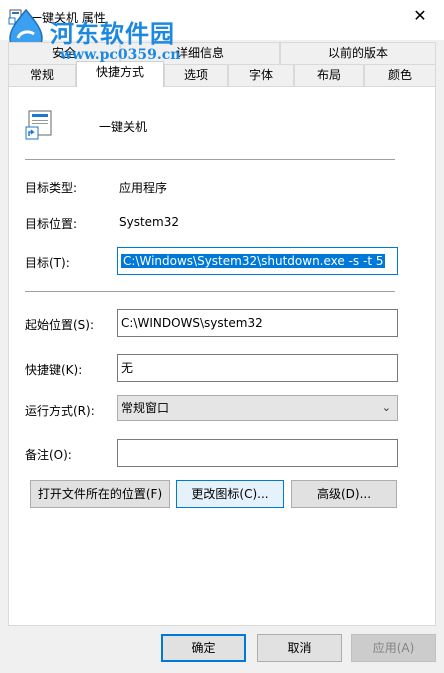 The width and height of the screenshot is (444, 673). What do you see at coordinates (329, 75) in the screenshot?
I see `tab-layout: 布局` at bounding box center [329, 75].